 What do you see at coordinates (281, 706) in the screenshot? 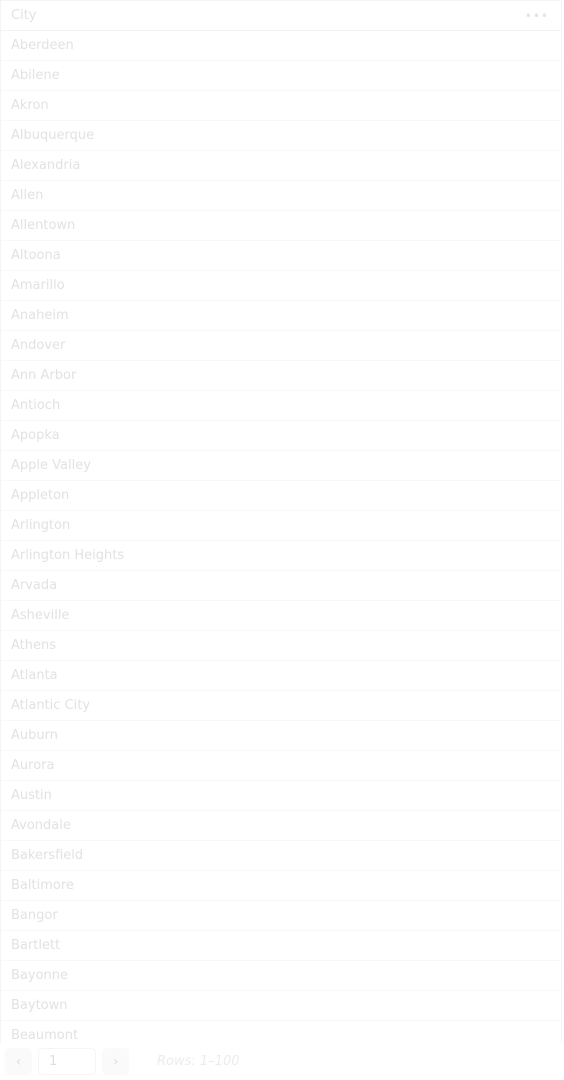
I see `table-row: Atlantic City` at bounding box center [281, 706].